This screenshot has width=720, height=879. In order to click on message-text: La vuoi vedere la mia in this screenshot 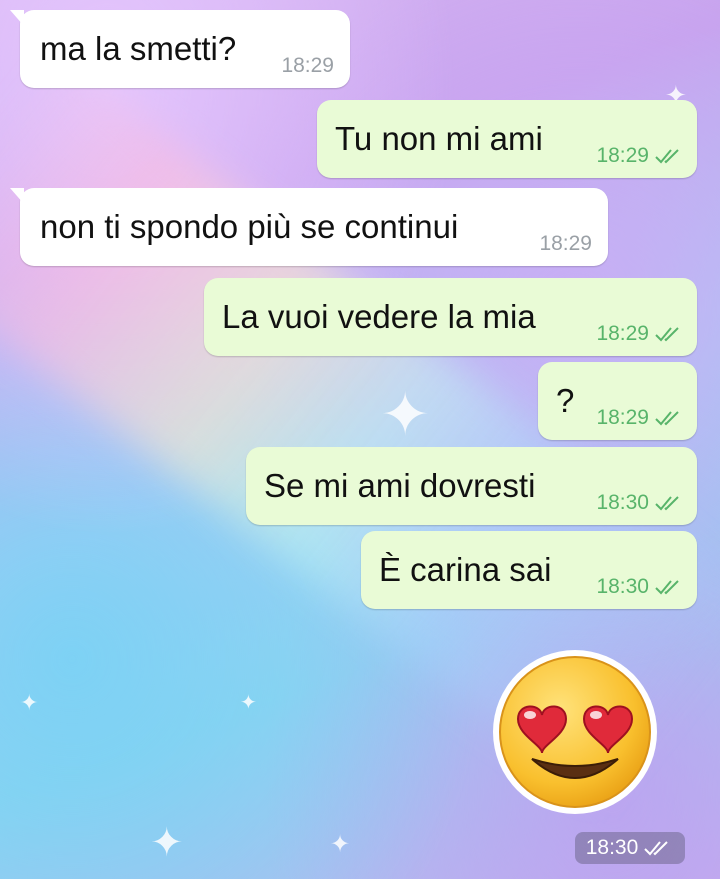, I will do `click(379, 316)`.